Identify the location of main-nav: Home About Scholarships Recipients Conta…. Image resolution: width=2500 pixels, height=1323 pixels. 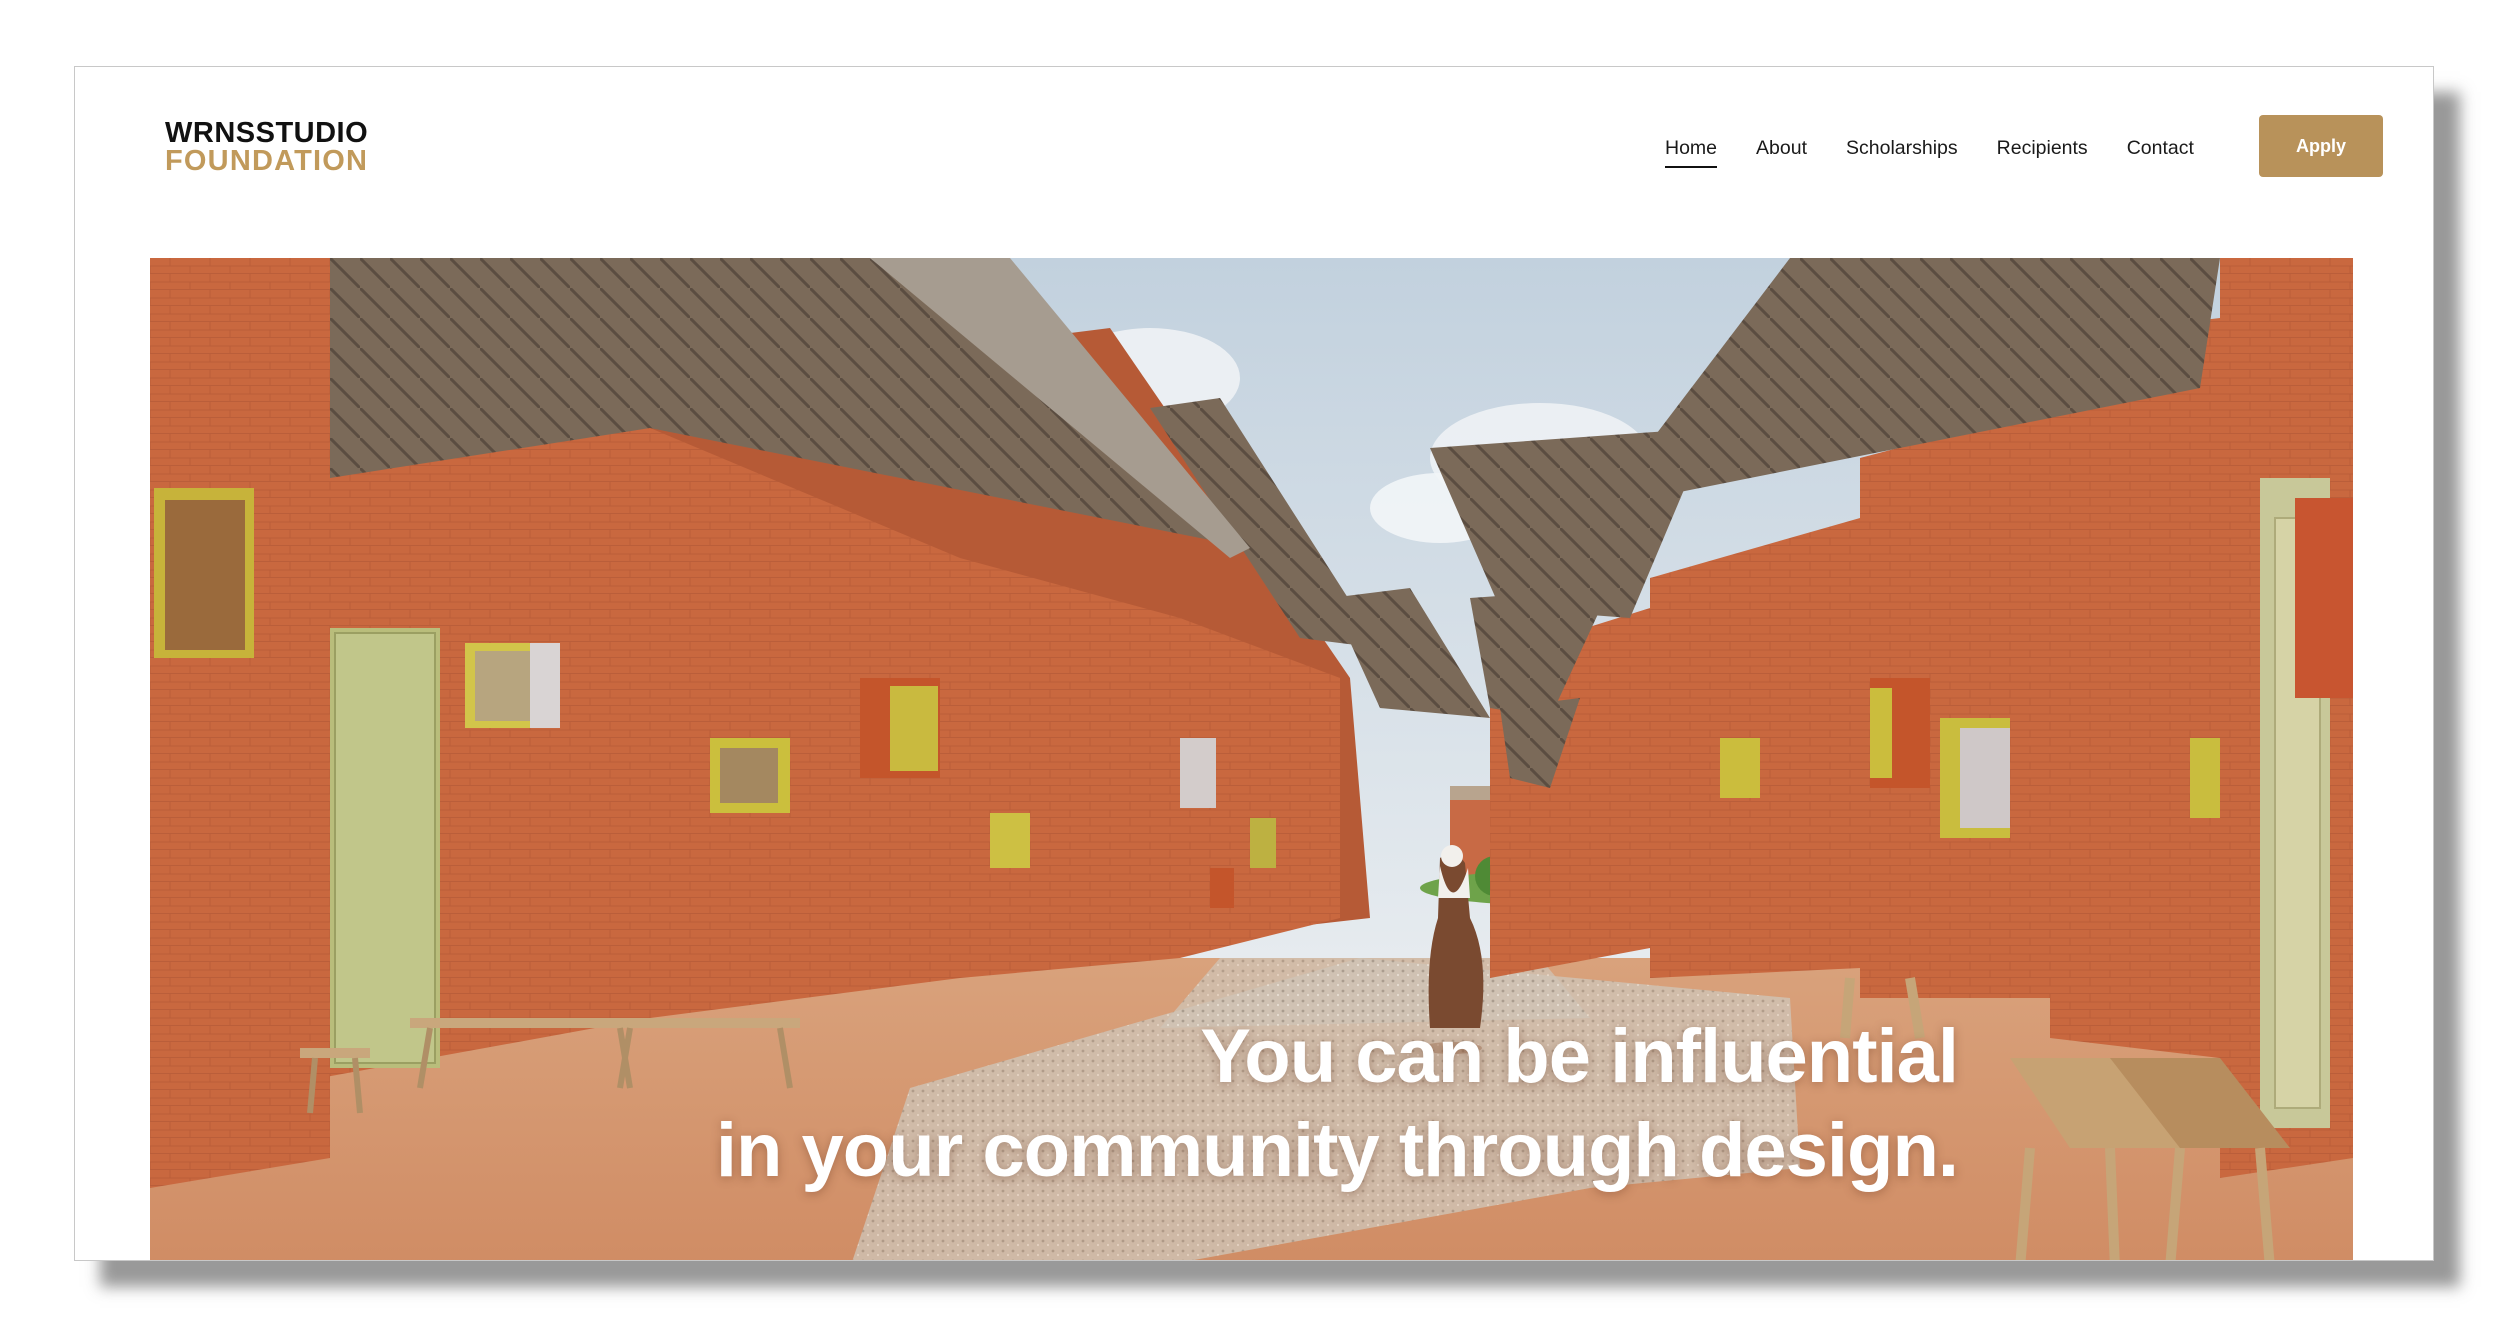
(1949, 152).